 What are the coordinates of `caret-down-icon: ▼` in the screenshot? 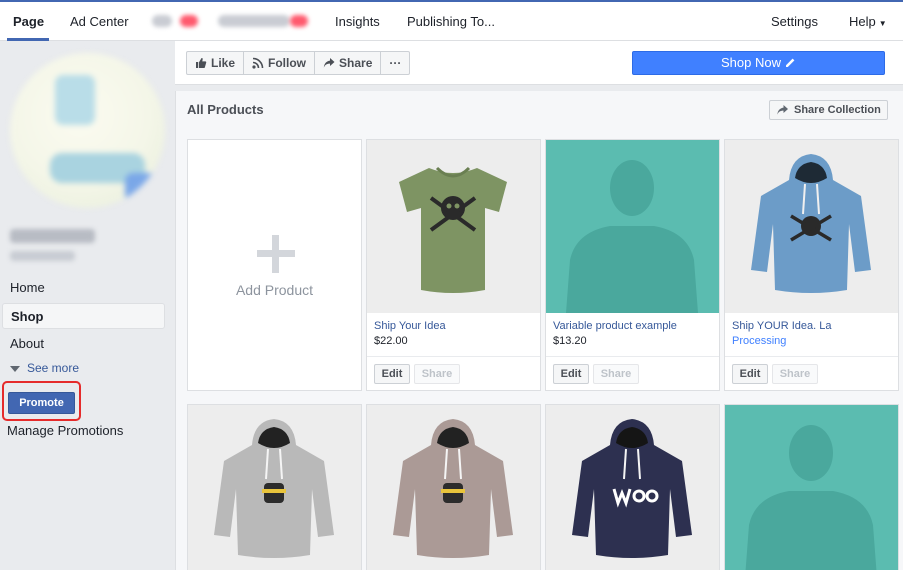 It's located at (882, 23).